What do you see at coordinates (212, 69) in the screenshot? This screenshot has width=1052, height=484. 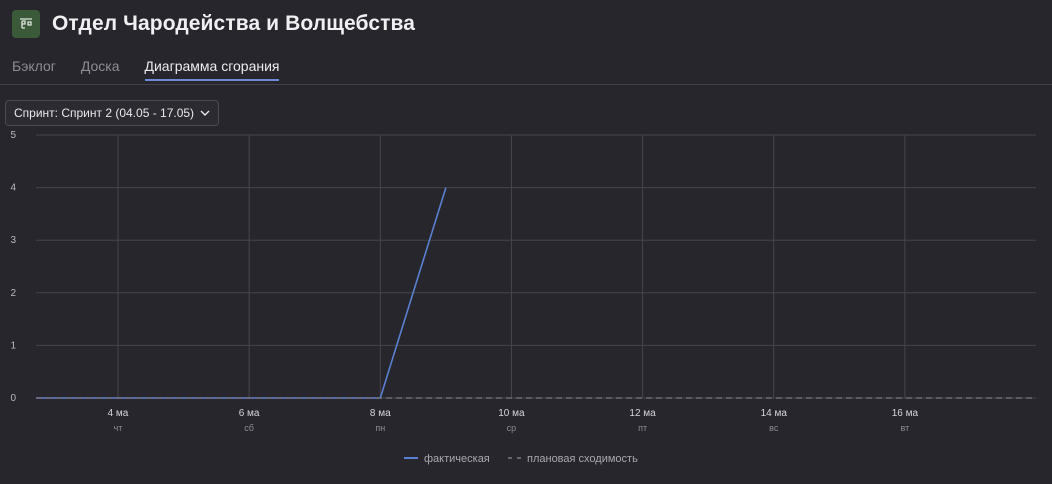 I see `tab-burndown: Диаграмма сгорания` at bounding box center [212, 69].